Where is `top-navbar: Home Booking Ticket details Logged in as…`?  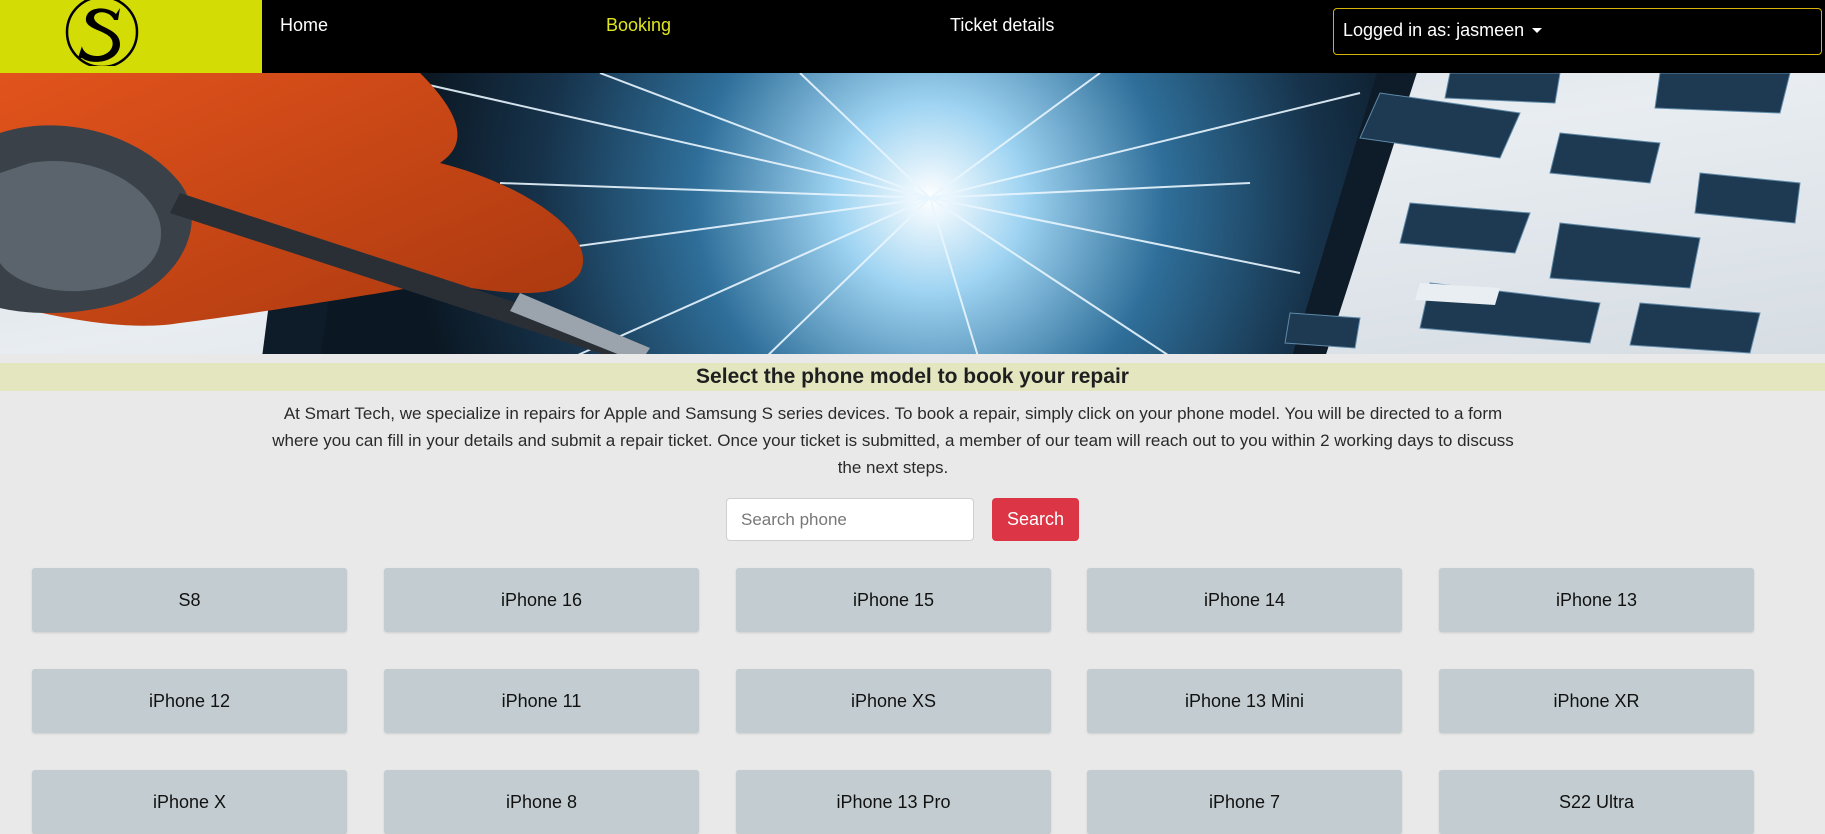 top-navbar: Home Booking Ticket details Logged in as… is located at coordinates (912, 36).